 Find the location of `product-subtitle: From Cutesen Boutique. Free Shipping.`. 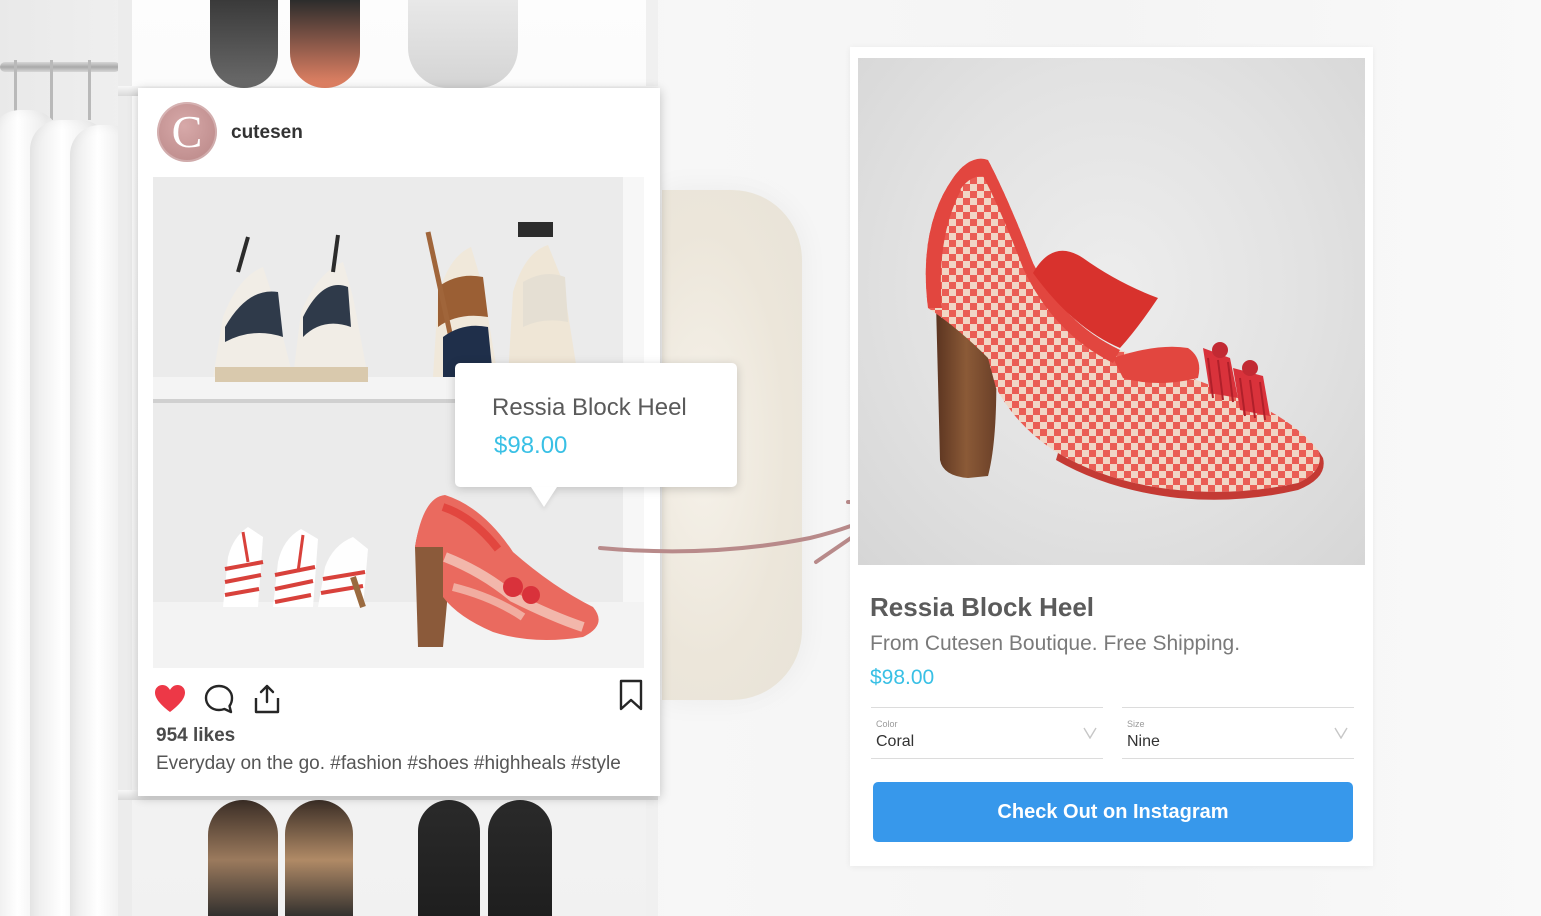

product-subtitle: From Cutesen Boutique. Free Shipping. is located at coordinates (1055, 643).